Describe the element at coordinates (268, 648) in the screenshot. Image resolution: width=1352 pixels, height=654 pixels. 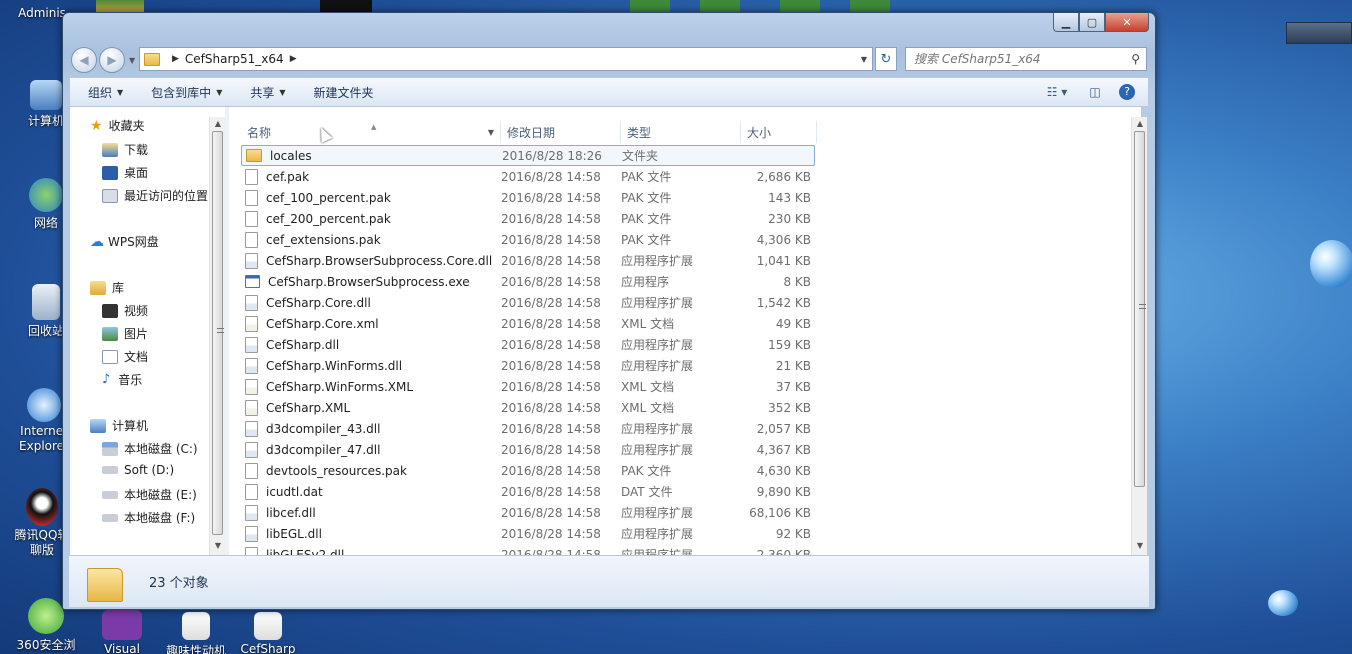
I see `desktop-icon-label: CefSharp` at that location.